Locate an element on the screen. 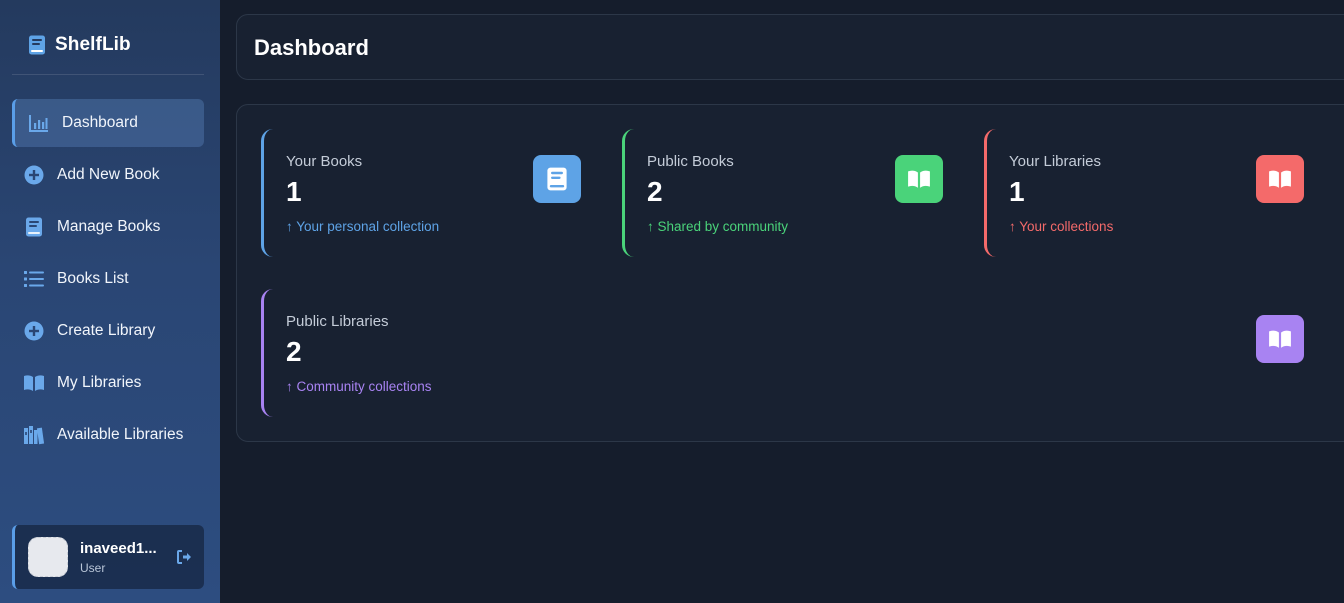 This screenshot has height=603, width=1344. sidebar-item-dashboard: Dashboard is located at coordinates (108, 123).